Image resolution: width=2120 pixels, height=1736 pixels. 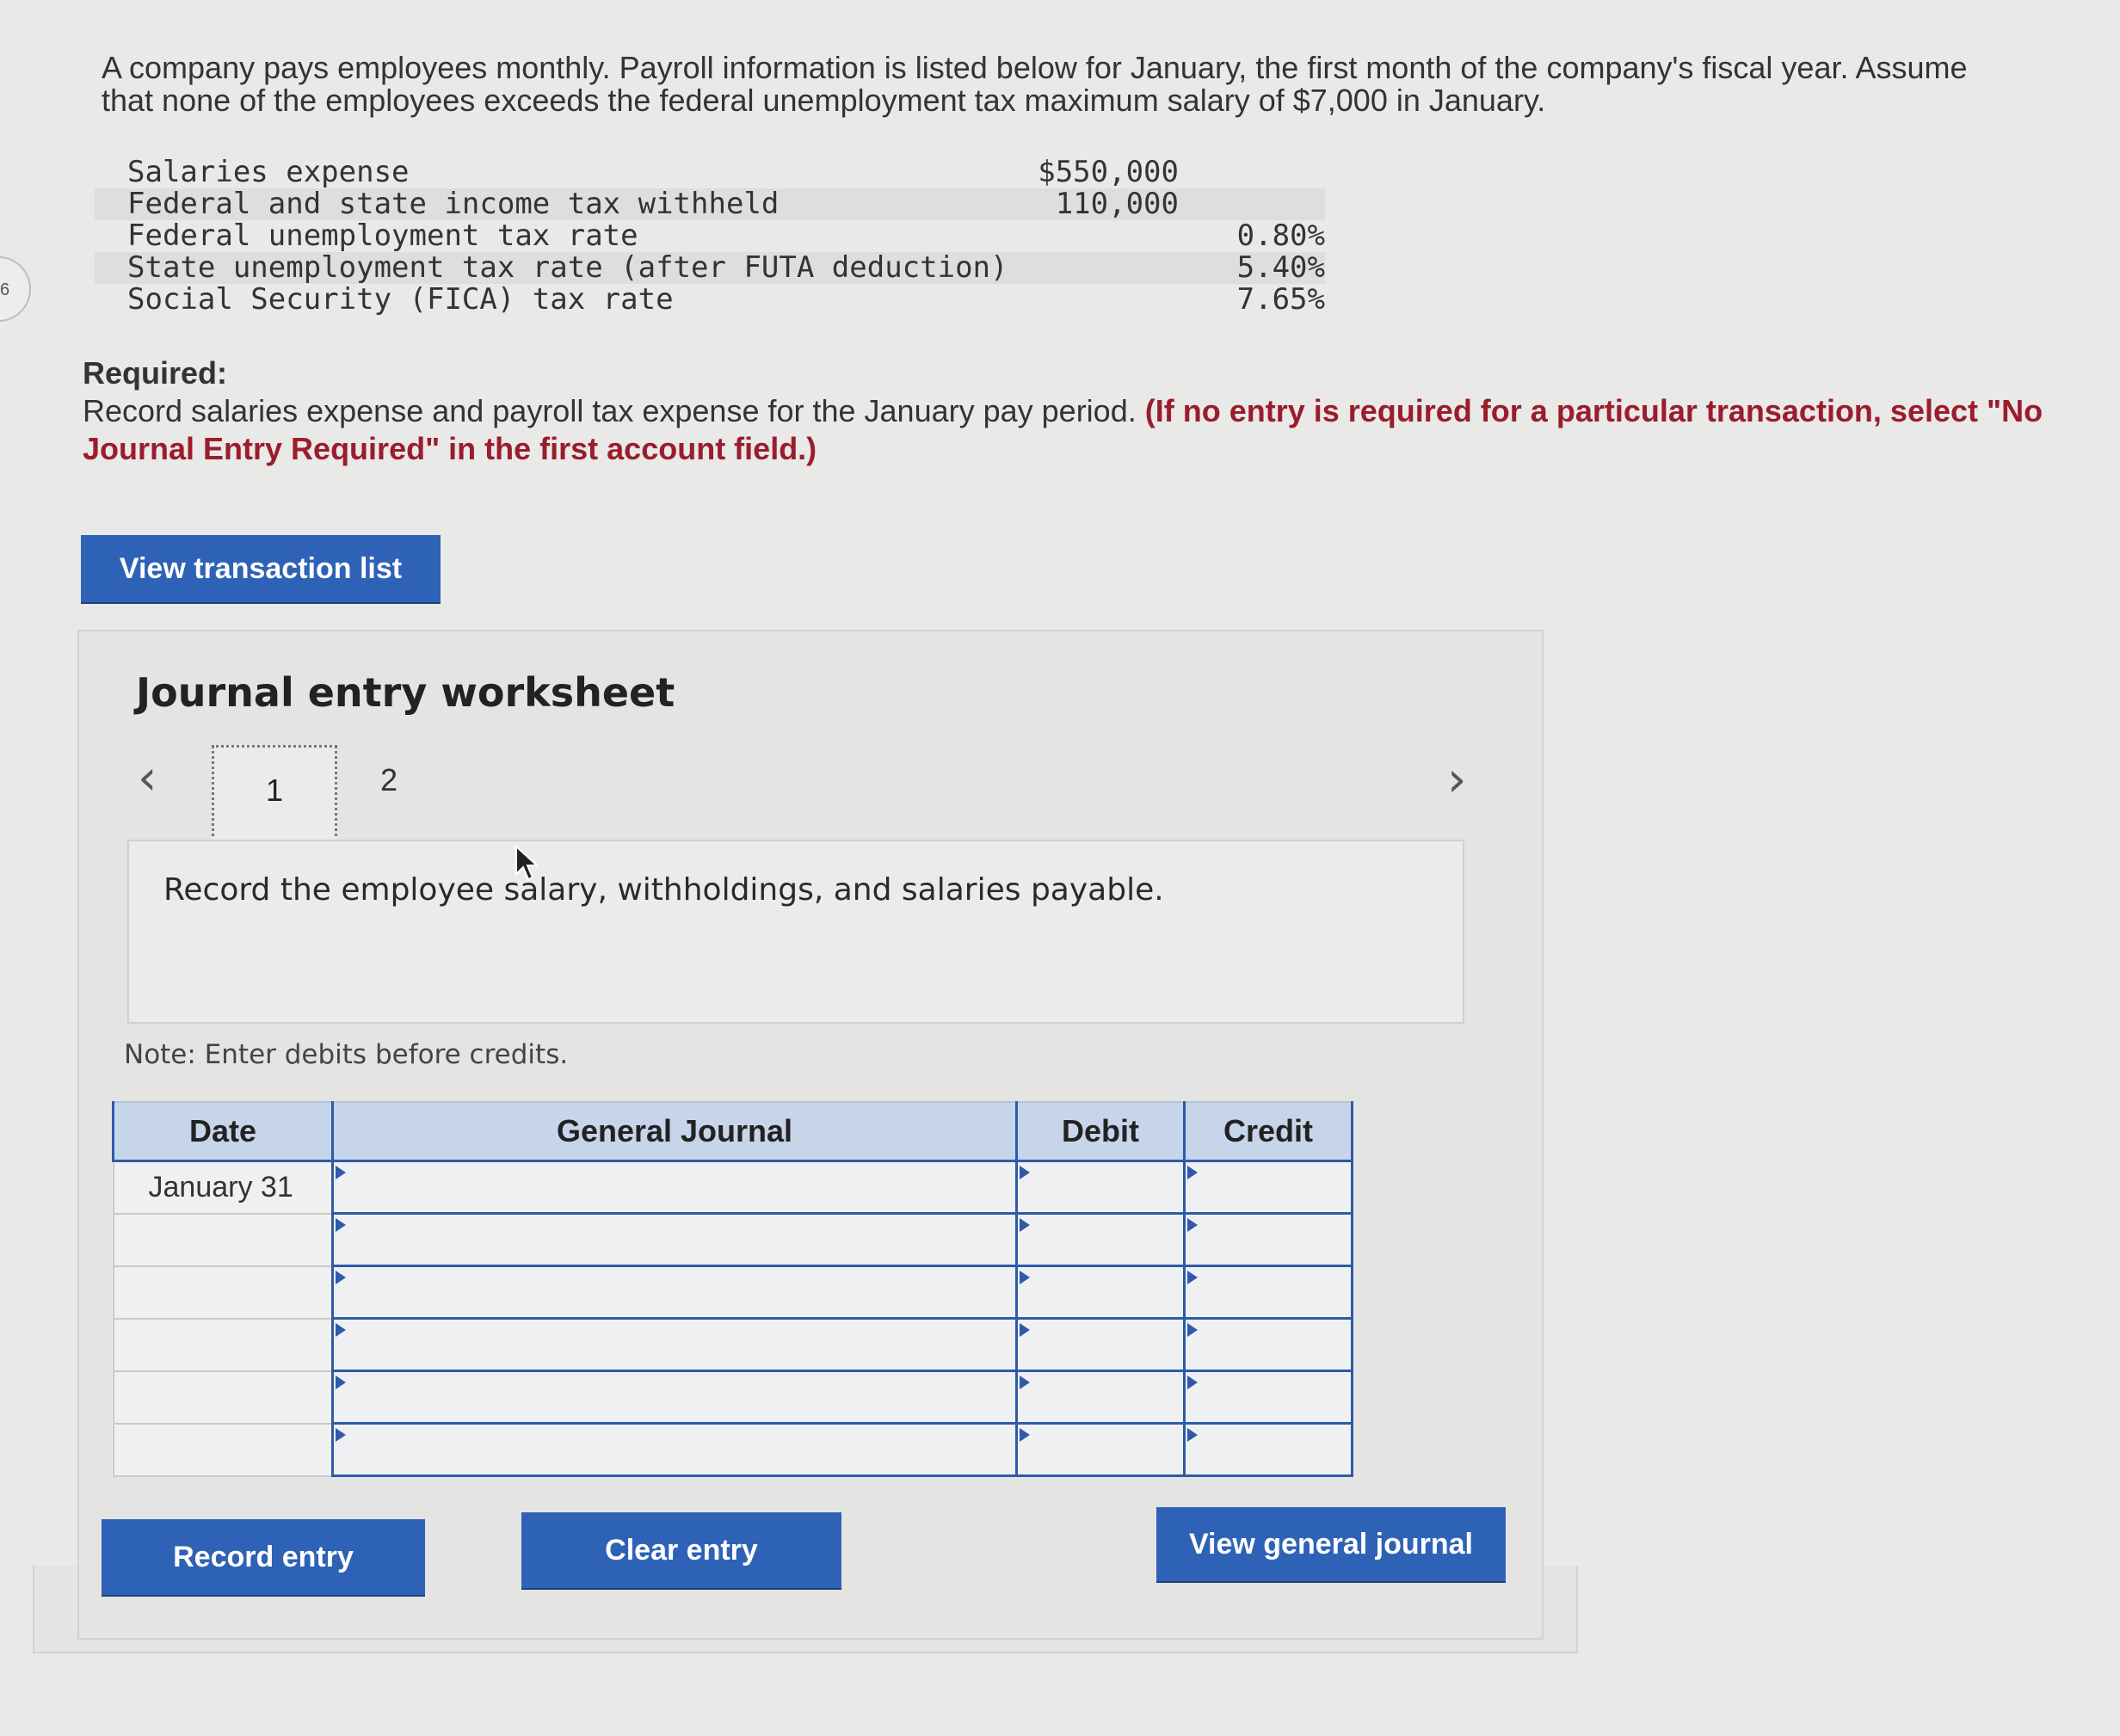 I want to click on journal-header-row: Date General Journal Debit Credit, so click(x=732, y=1131).